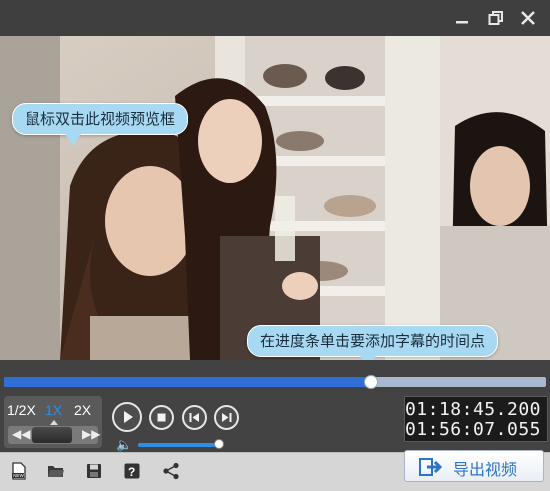 The height and width of the screenshot is (491, 550). I want to click on current-time: 01:18:45.200, so click(472, 409).